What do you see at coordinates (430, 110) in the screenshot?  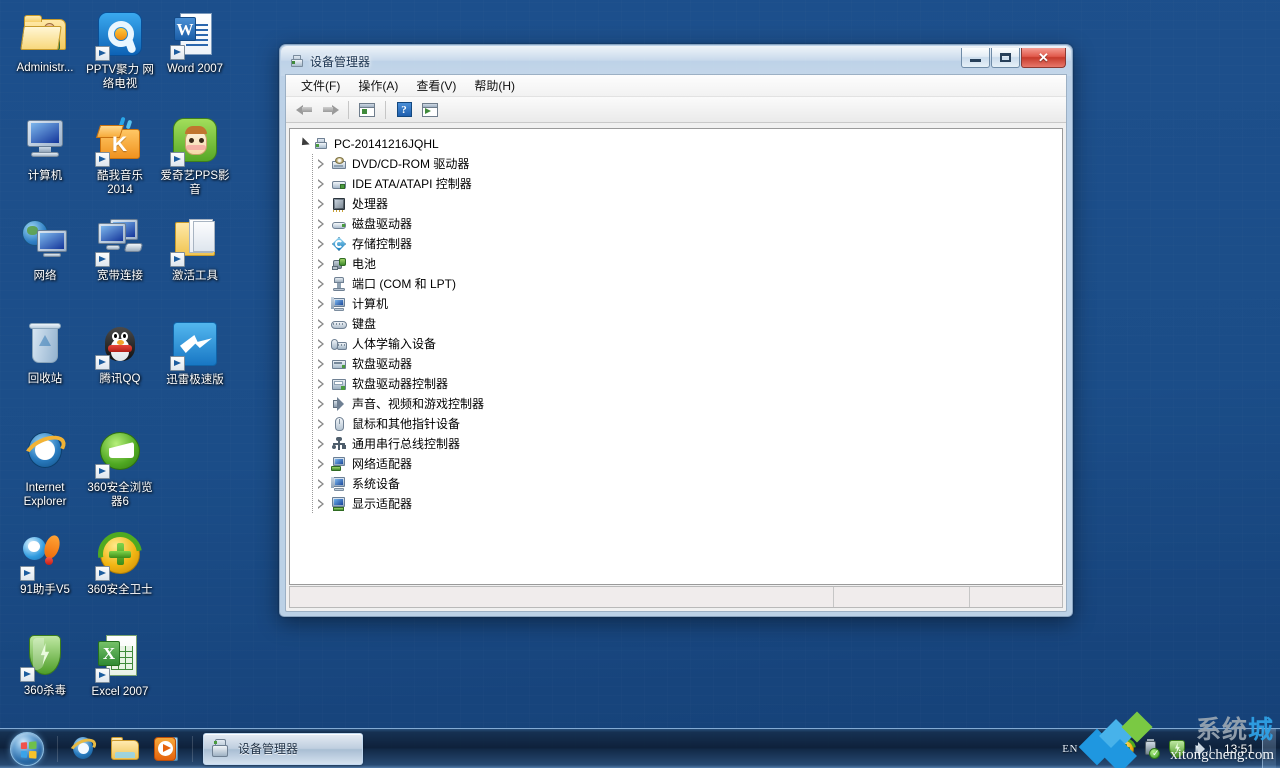 I see `scan-hardware-button` at bounding box center [430, 110].